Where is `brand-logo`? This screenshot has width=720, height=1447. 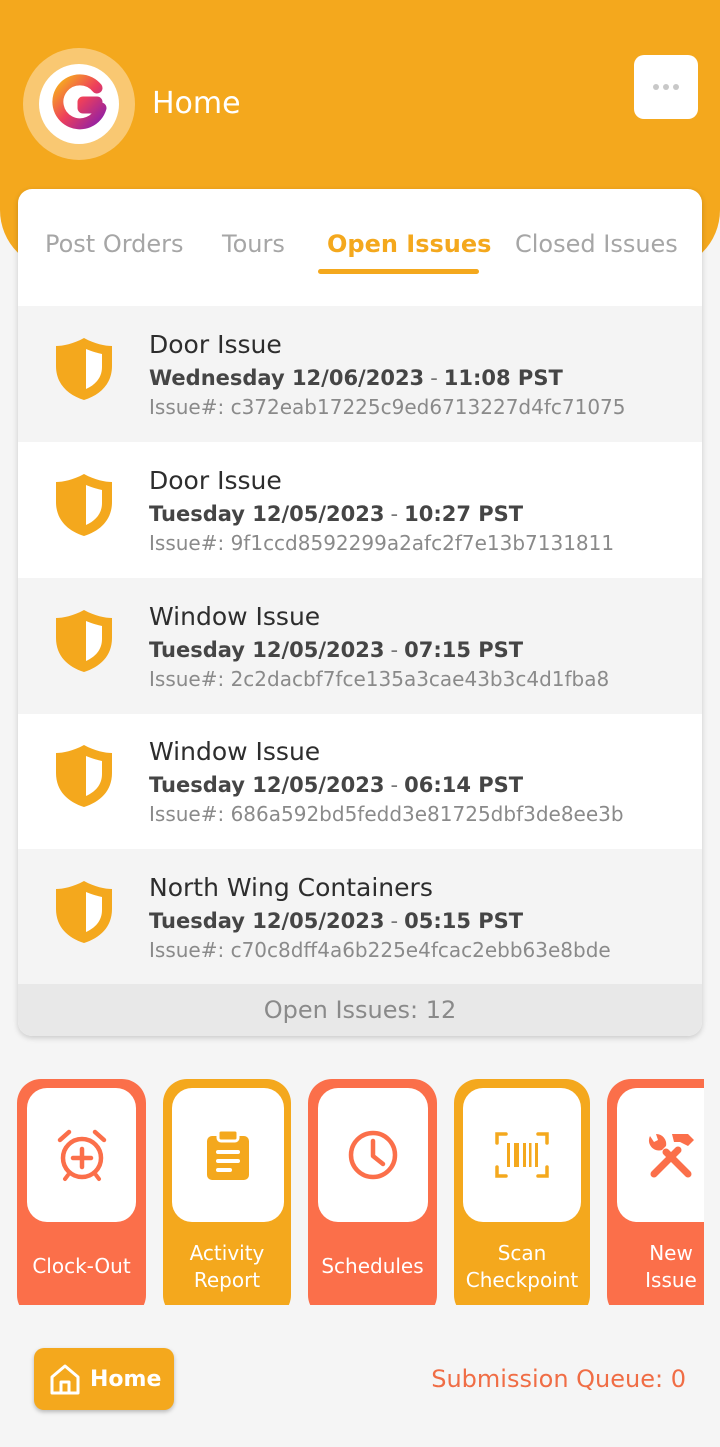
brand-logo is located at coordinates (79, 104).